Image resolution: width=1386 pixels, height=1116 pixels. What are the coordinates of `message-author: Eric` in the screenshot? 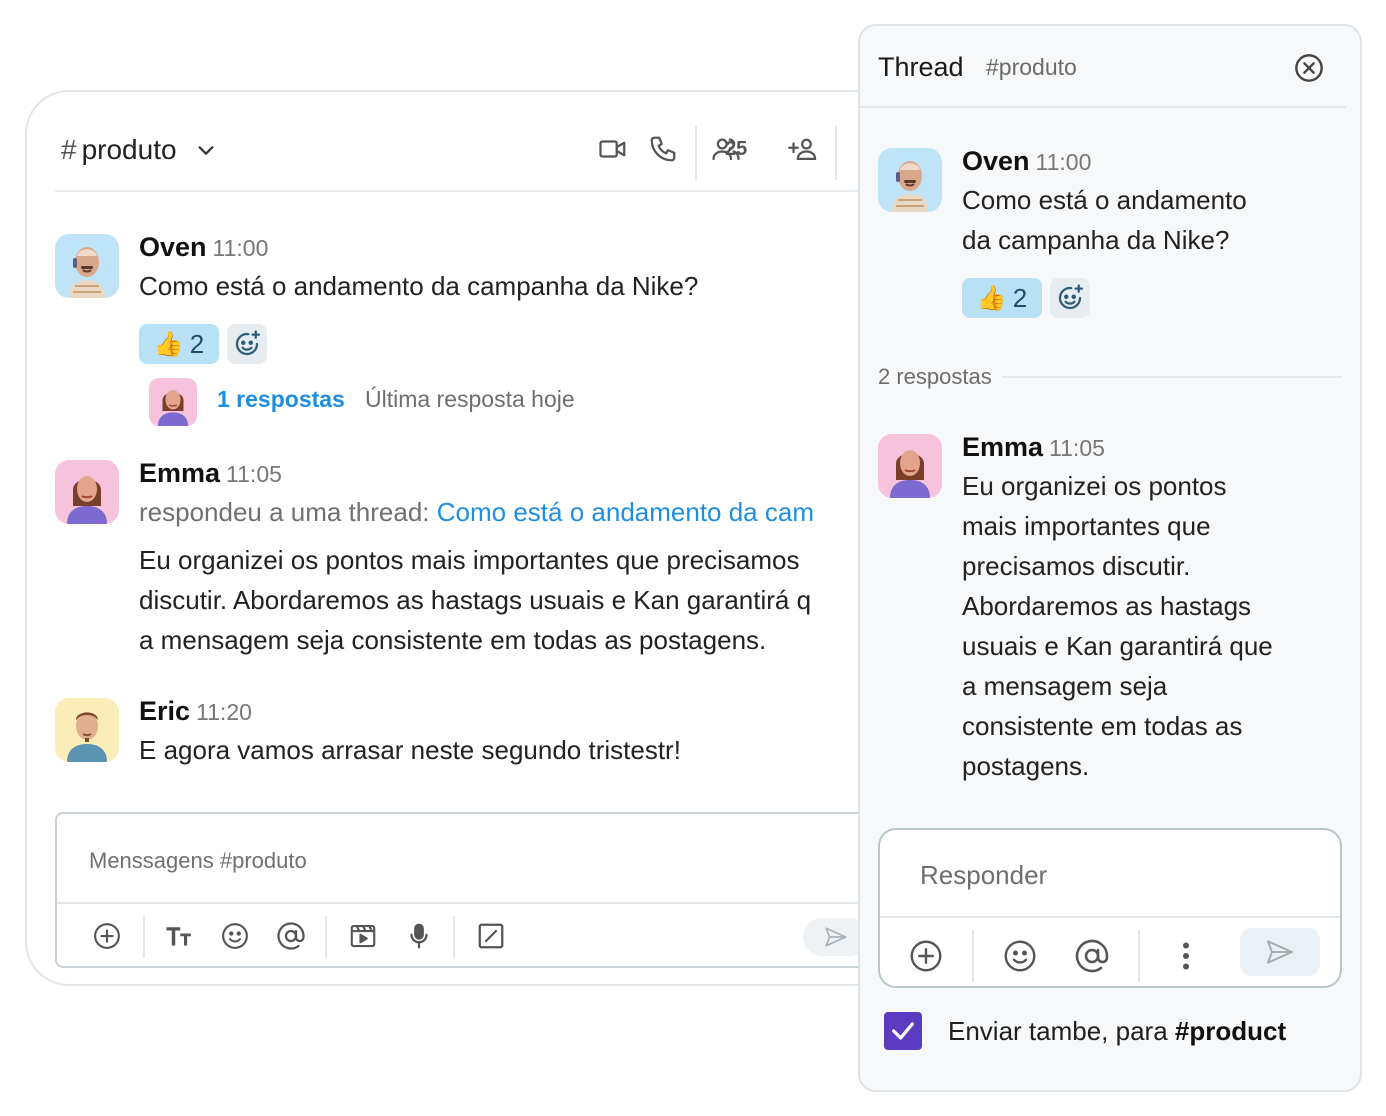 It's located at (164, 711).